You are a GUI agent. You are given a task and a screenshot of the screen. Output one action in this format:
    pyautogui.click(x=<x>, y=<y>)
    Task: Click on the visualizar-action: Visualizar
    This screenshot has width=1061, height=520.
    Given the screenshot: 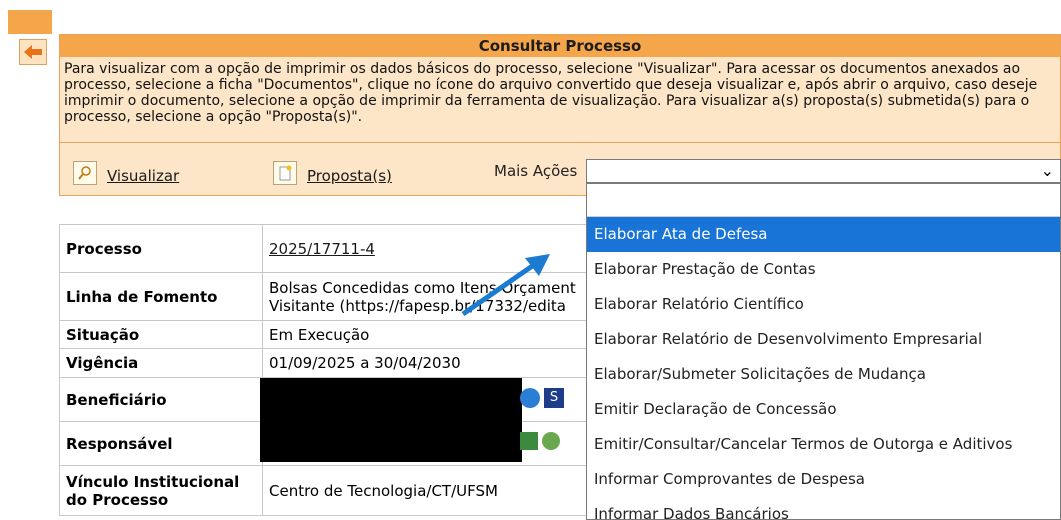 What is the action you would take?
    pyautogui.click(x=126, y=173)
    